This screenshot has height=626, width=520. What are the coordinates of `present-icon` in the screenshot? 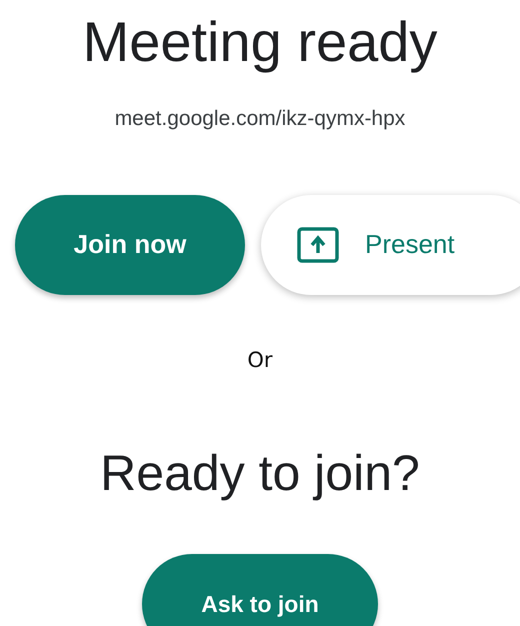 It's located at (318, 244).